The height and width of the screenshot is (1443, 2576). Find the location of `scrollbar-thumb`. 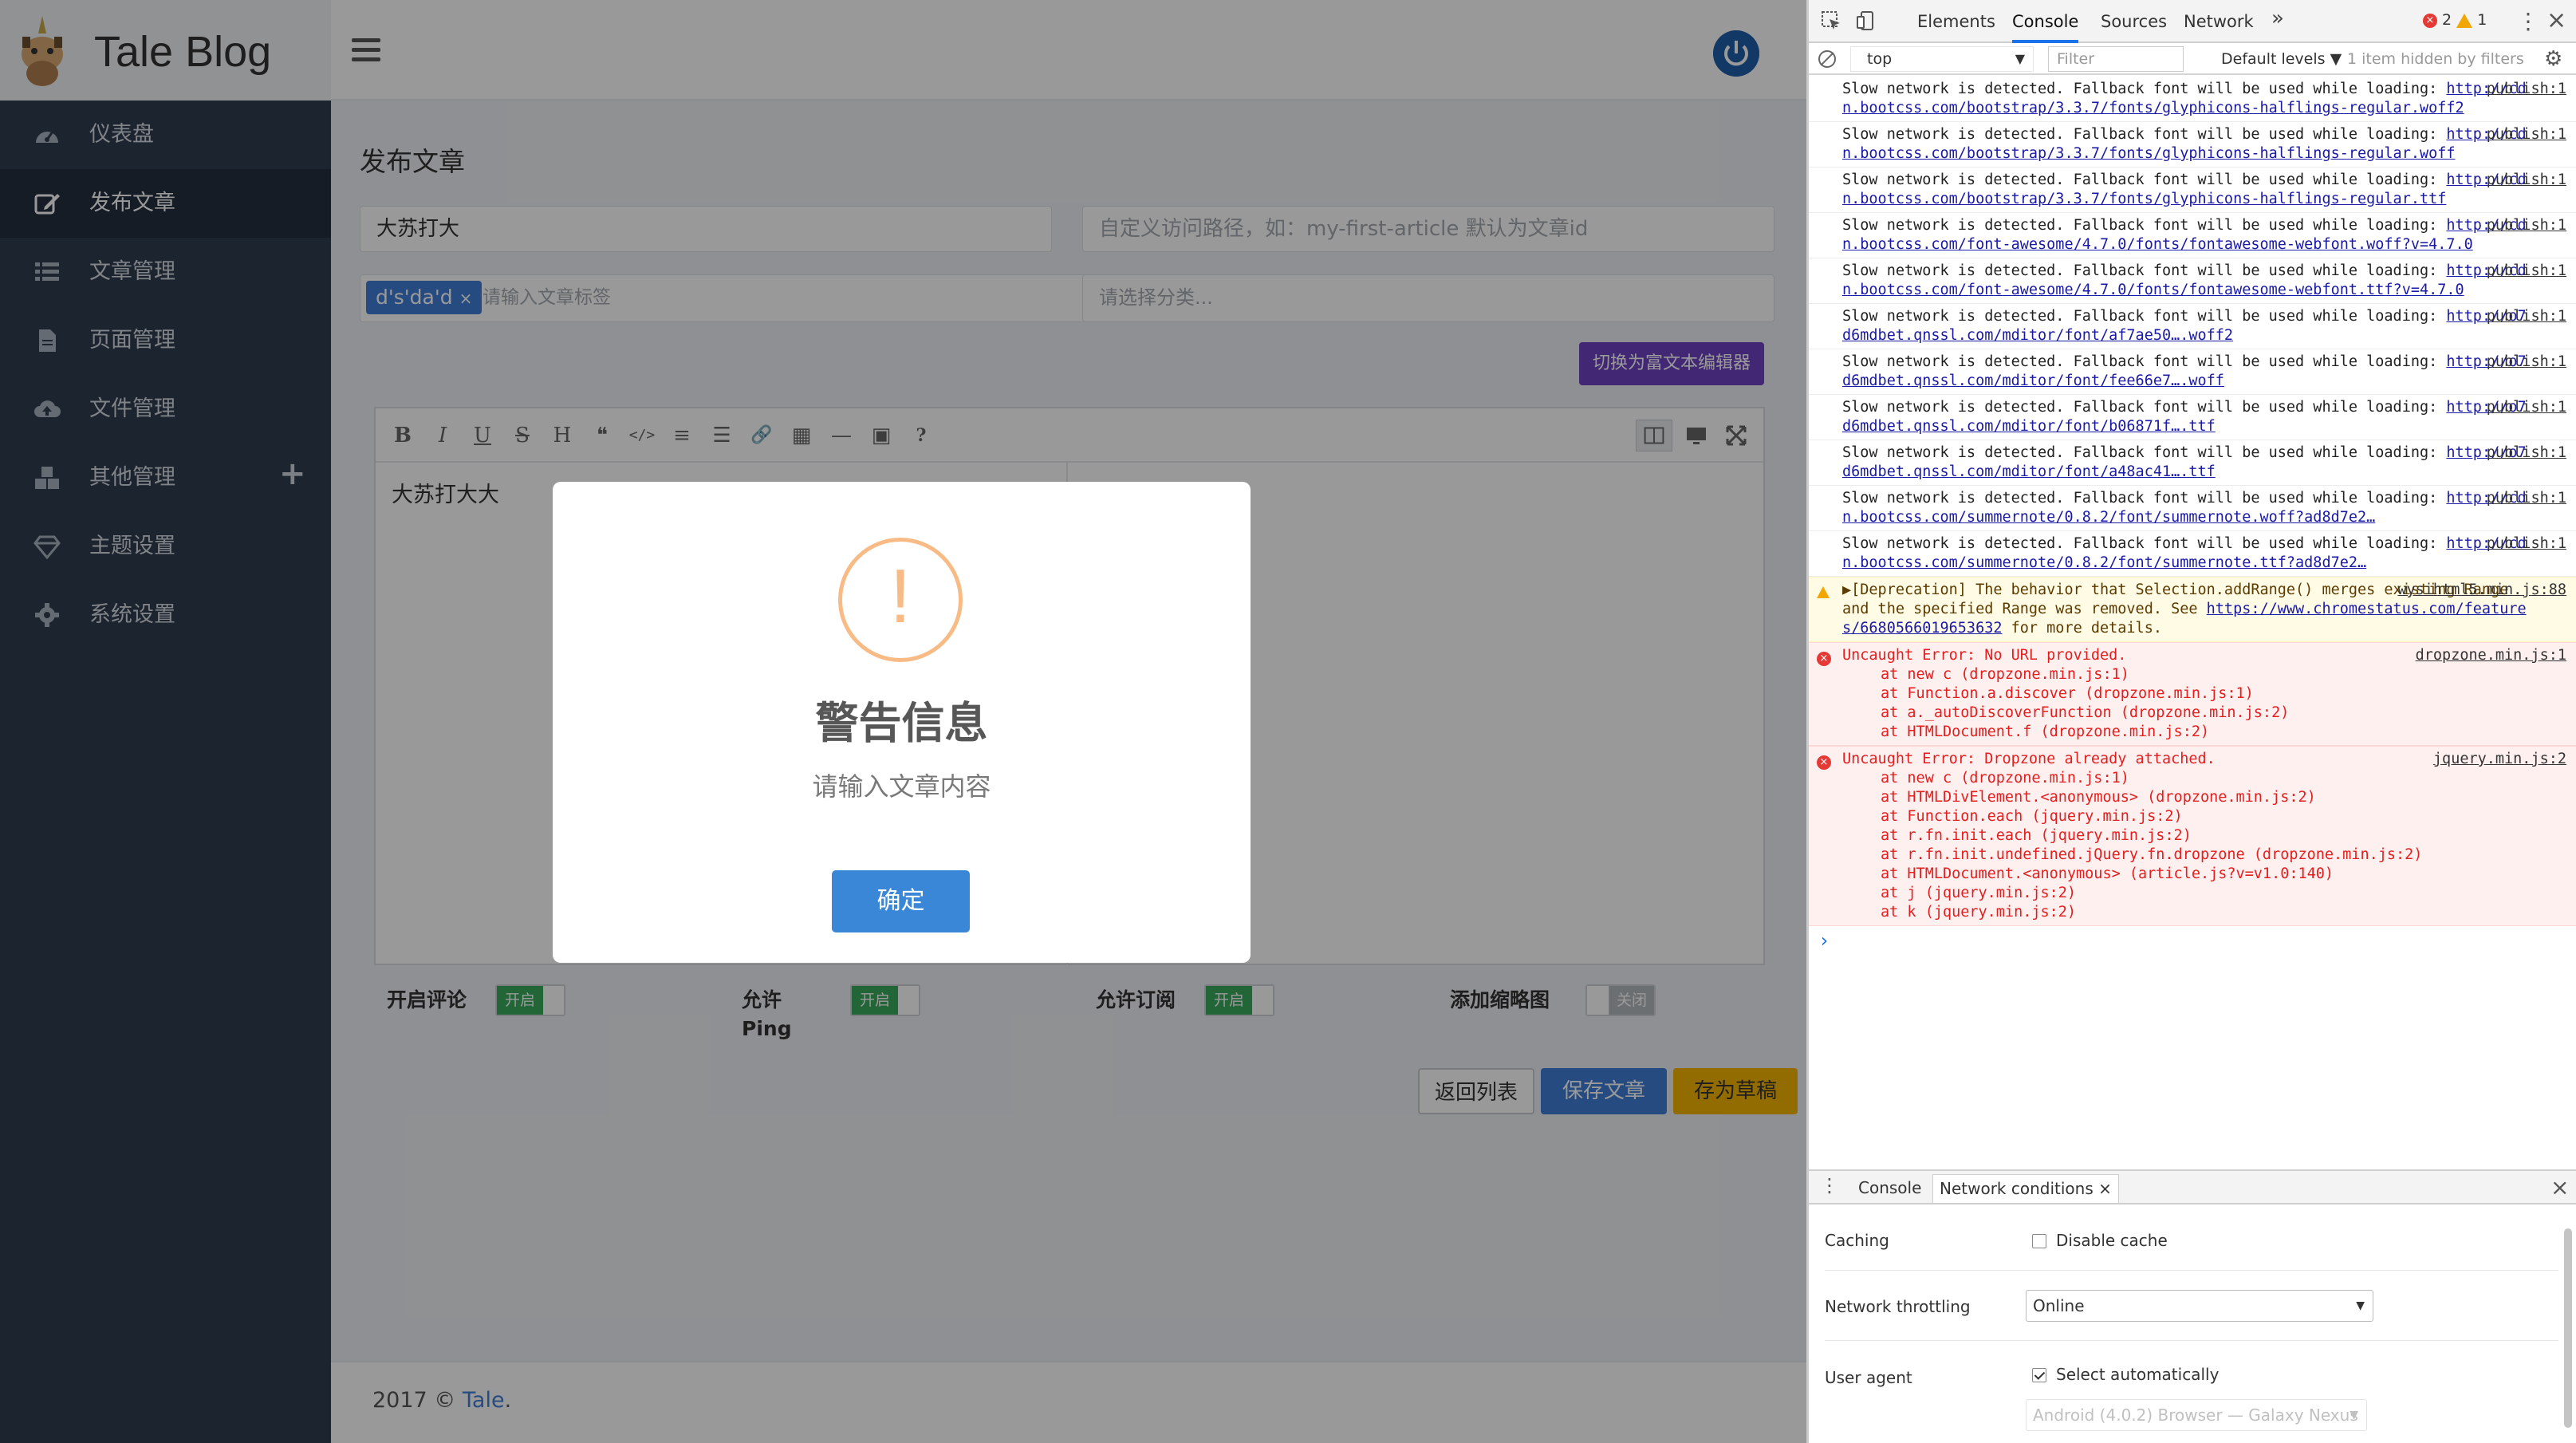

scrollbar-thumb is located at coordinates (2568, 1328).